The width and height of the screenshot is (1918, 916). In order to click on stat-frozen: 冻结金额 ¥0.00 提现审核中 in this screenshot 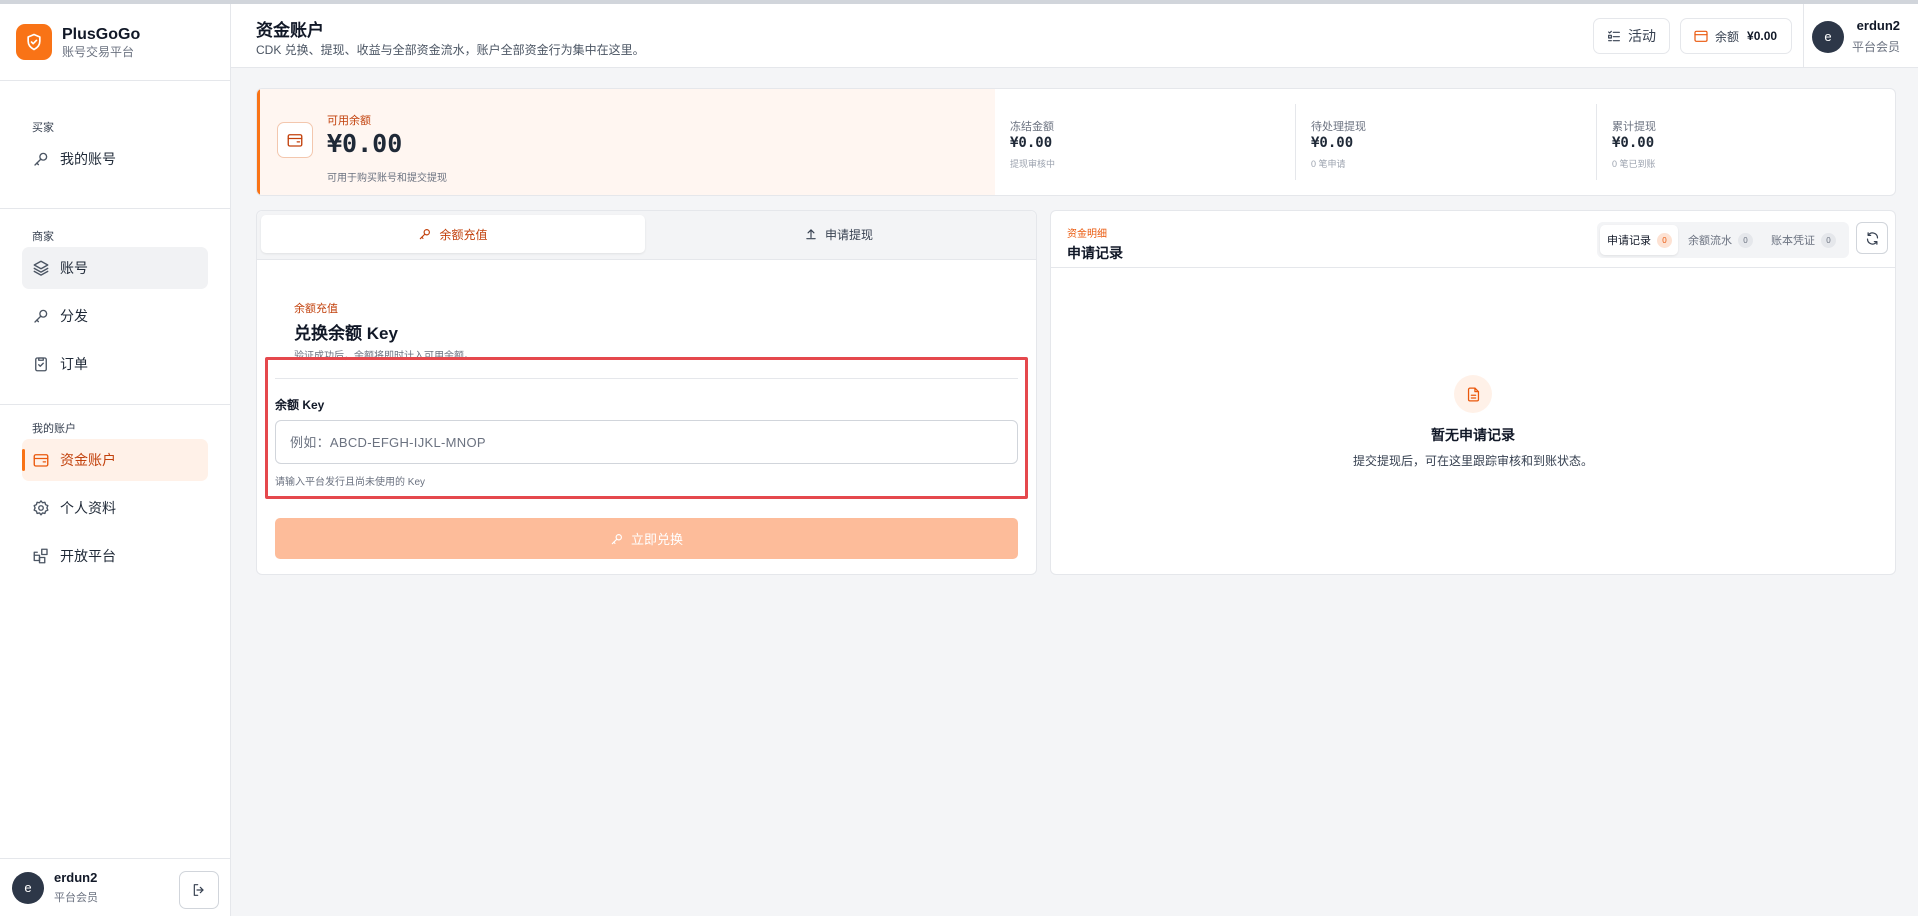, I will do `click(1145, 142)`.